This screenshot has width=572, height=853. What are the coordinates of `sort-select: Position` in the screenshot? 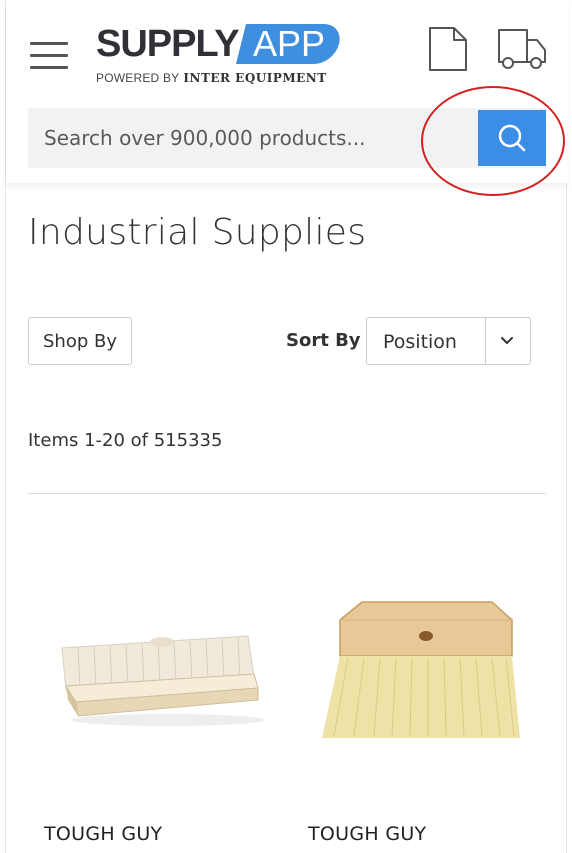 It's located at (448, 341).